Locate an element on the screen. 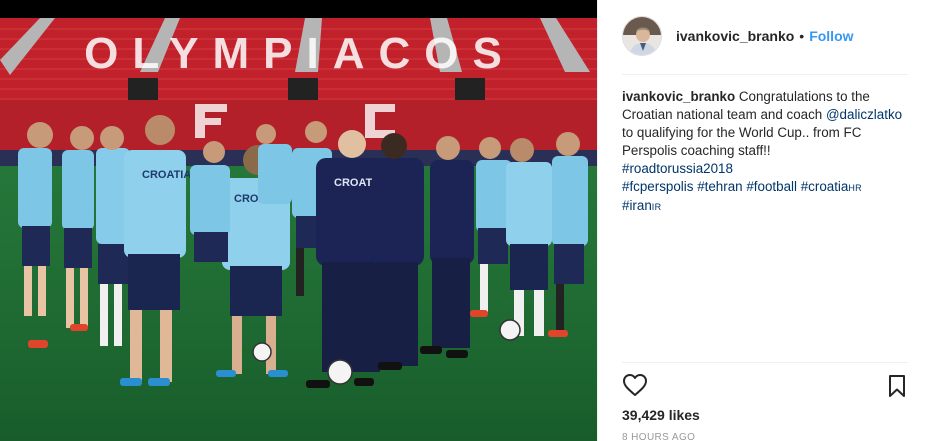 This screenshot has height=441, width=929. hashtag-croatia: #croatiaHR is located at coordinates (831, 186).